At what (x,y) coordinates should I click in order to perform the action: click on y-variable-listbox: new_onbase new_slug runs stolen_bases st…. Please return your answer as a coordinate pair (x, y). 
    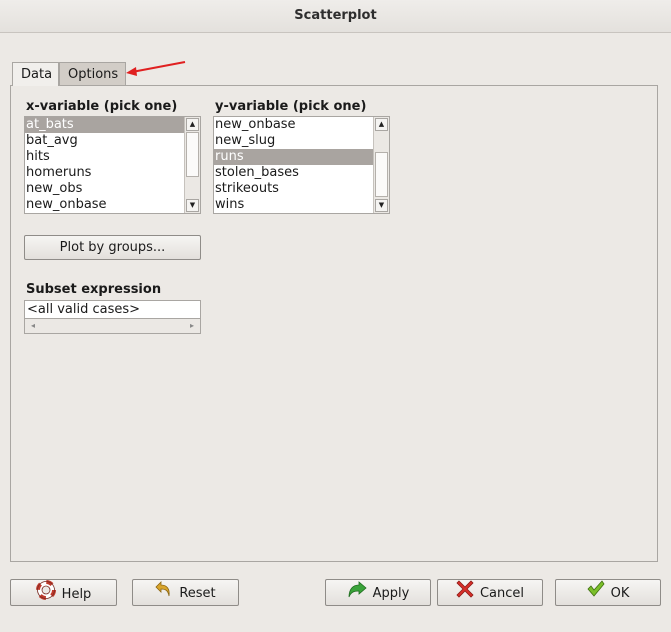
    Looking at the image, I should click on (301, 165).